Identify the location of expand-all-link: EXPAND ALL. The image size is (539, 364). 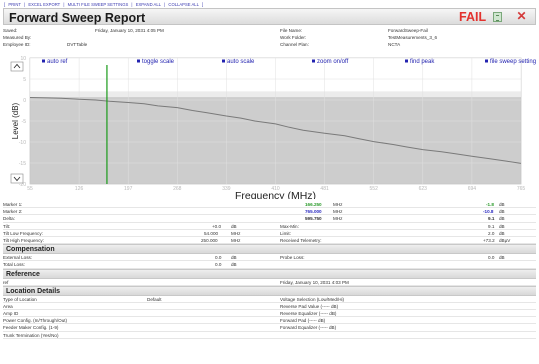
(148, 4).